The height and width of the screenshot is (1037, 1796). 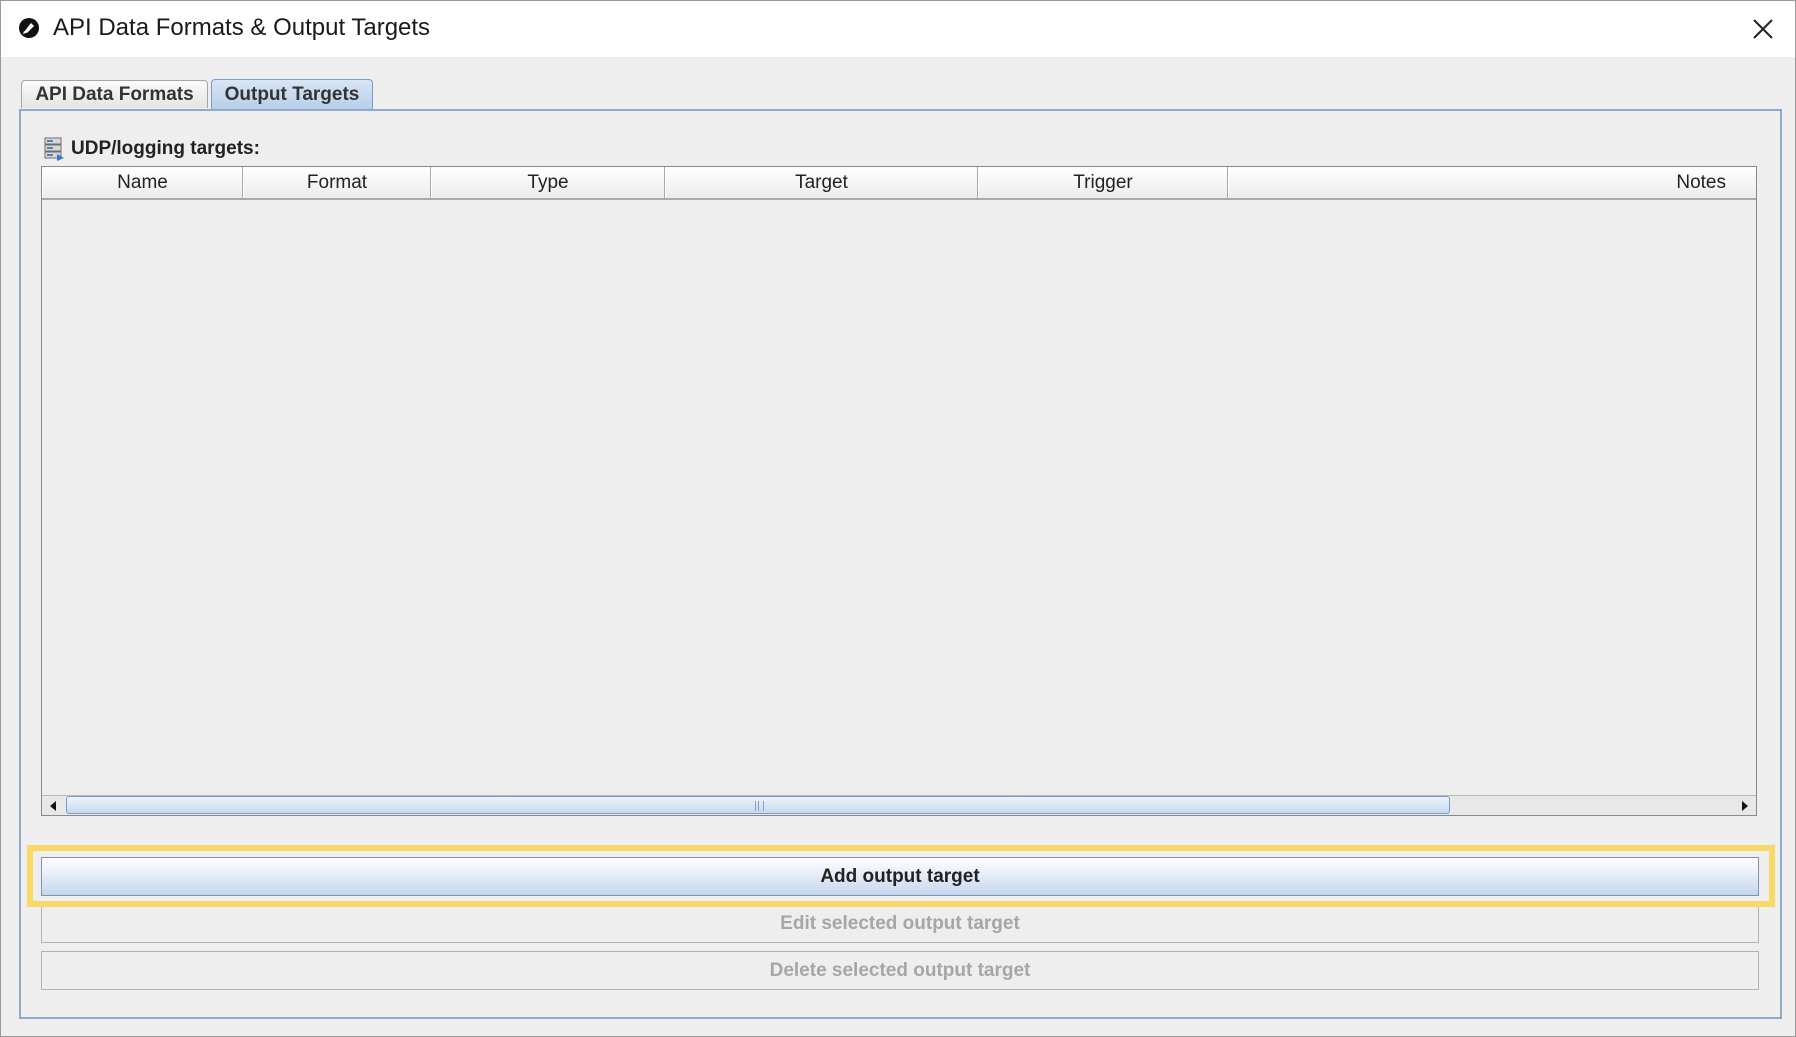 I want to click on scroll-left-button, so click(x=53, y=805).